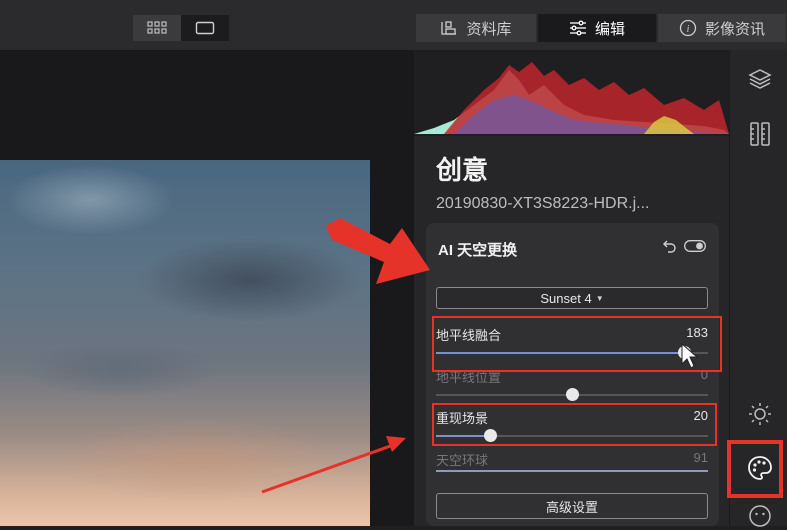 This screenshot has width=787, height=530. I want to click on top-bar: 资料库 编辑 i 影像资讯, so click(393, 25).